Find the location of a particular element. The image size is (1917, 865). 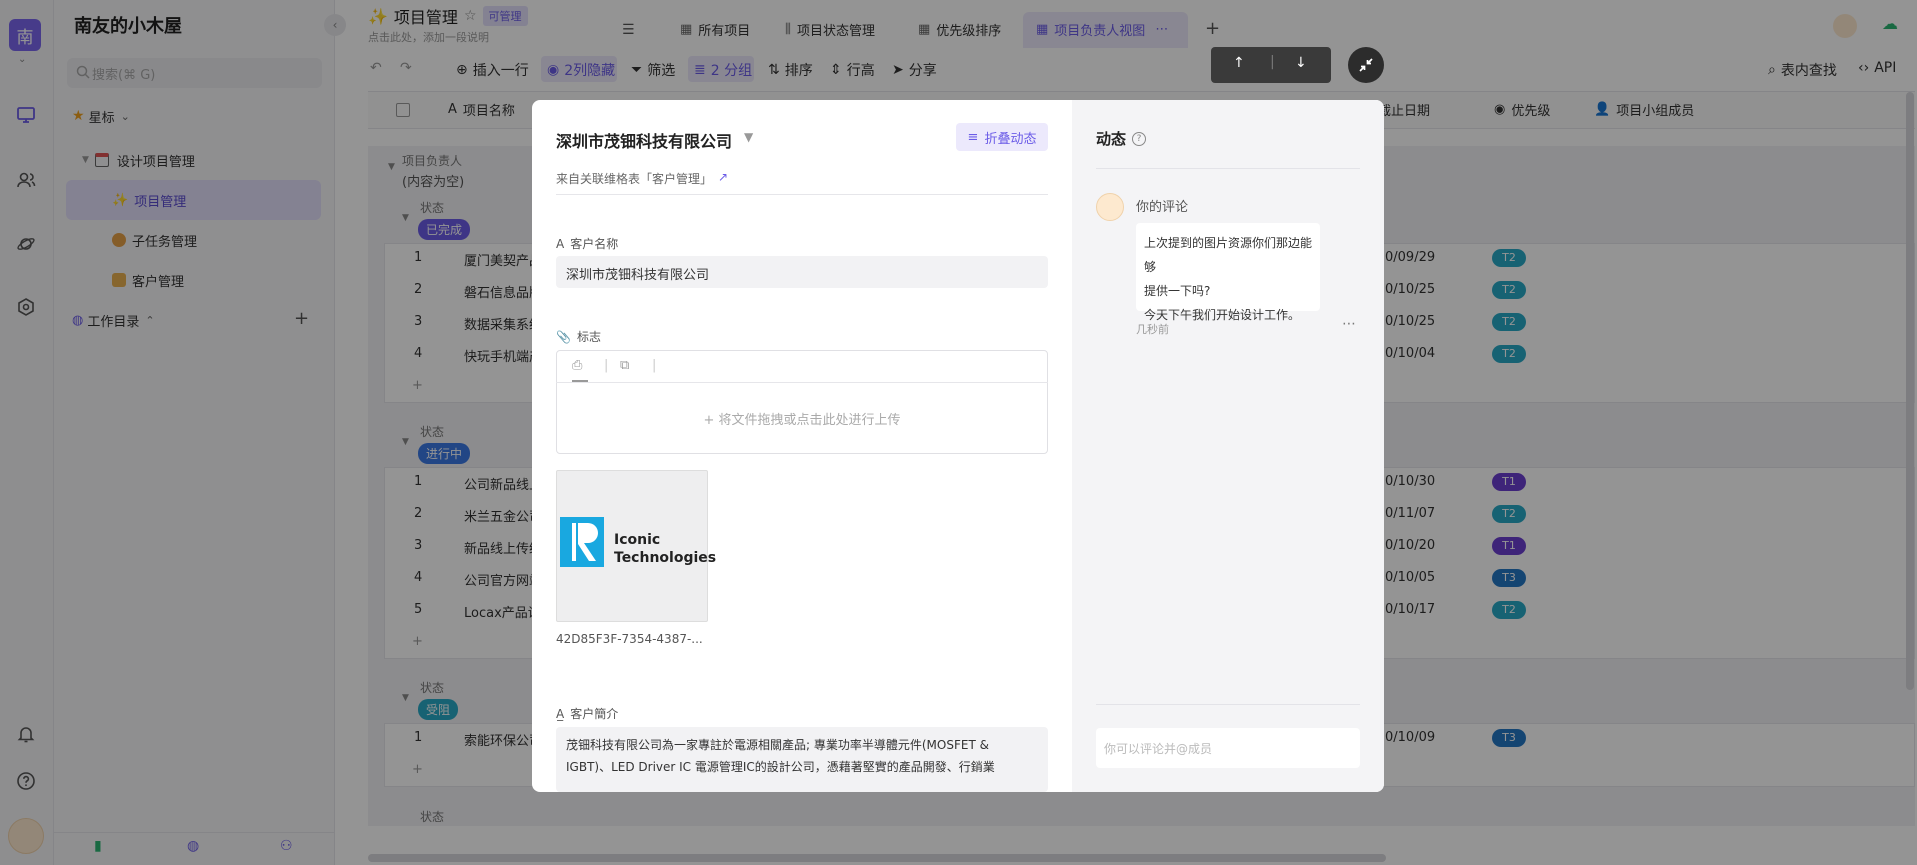

text-field-icon: A is located at coordinates (560, 243).